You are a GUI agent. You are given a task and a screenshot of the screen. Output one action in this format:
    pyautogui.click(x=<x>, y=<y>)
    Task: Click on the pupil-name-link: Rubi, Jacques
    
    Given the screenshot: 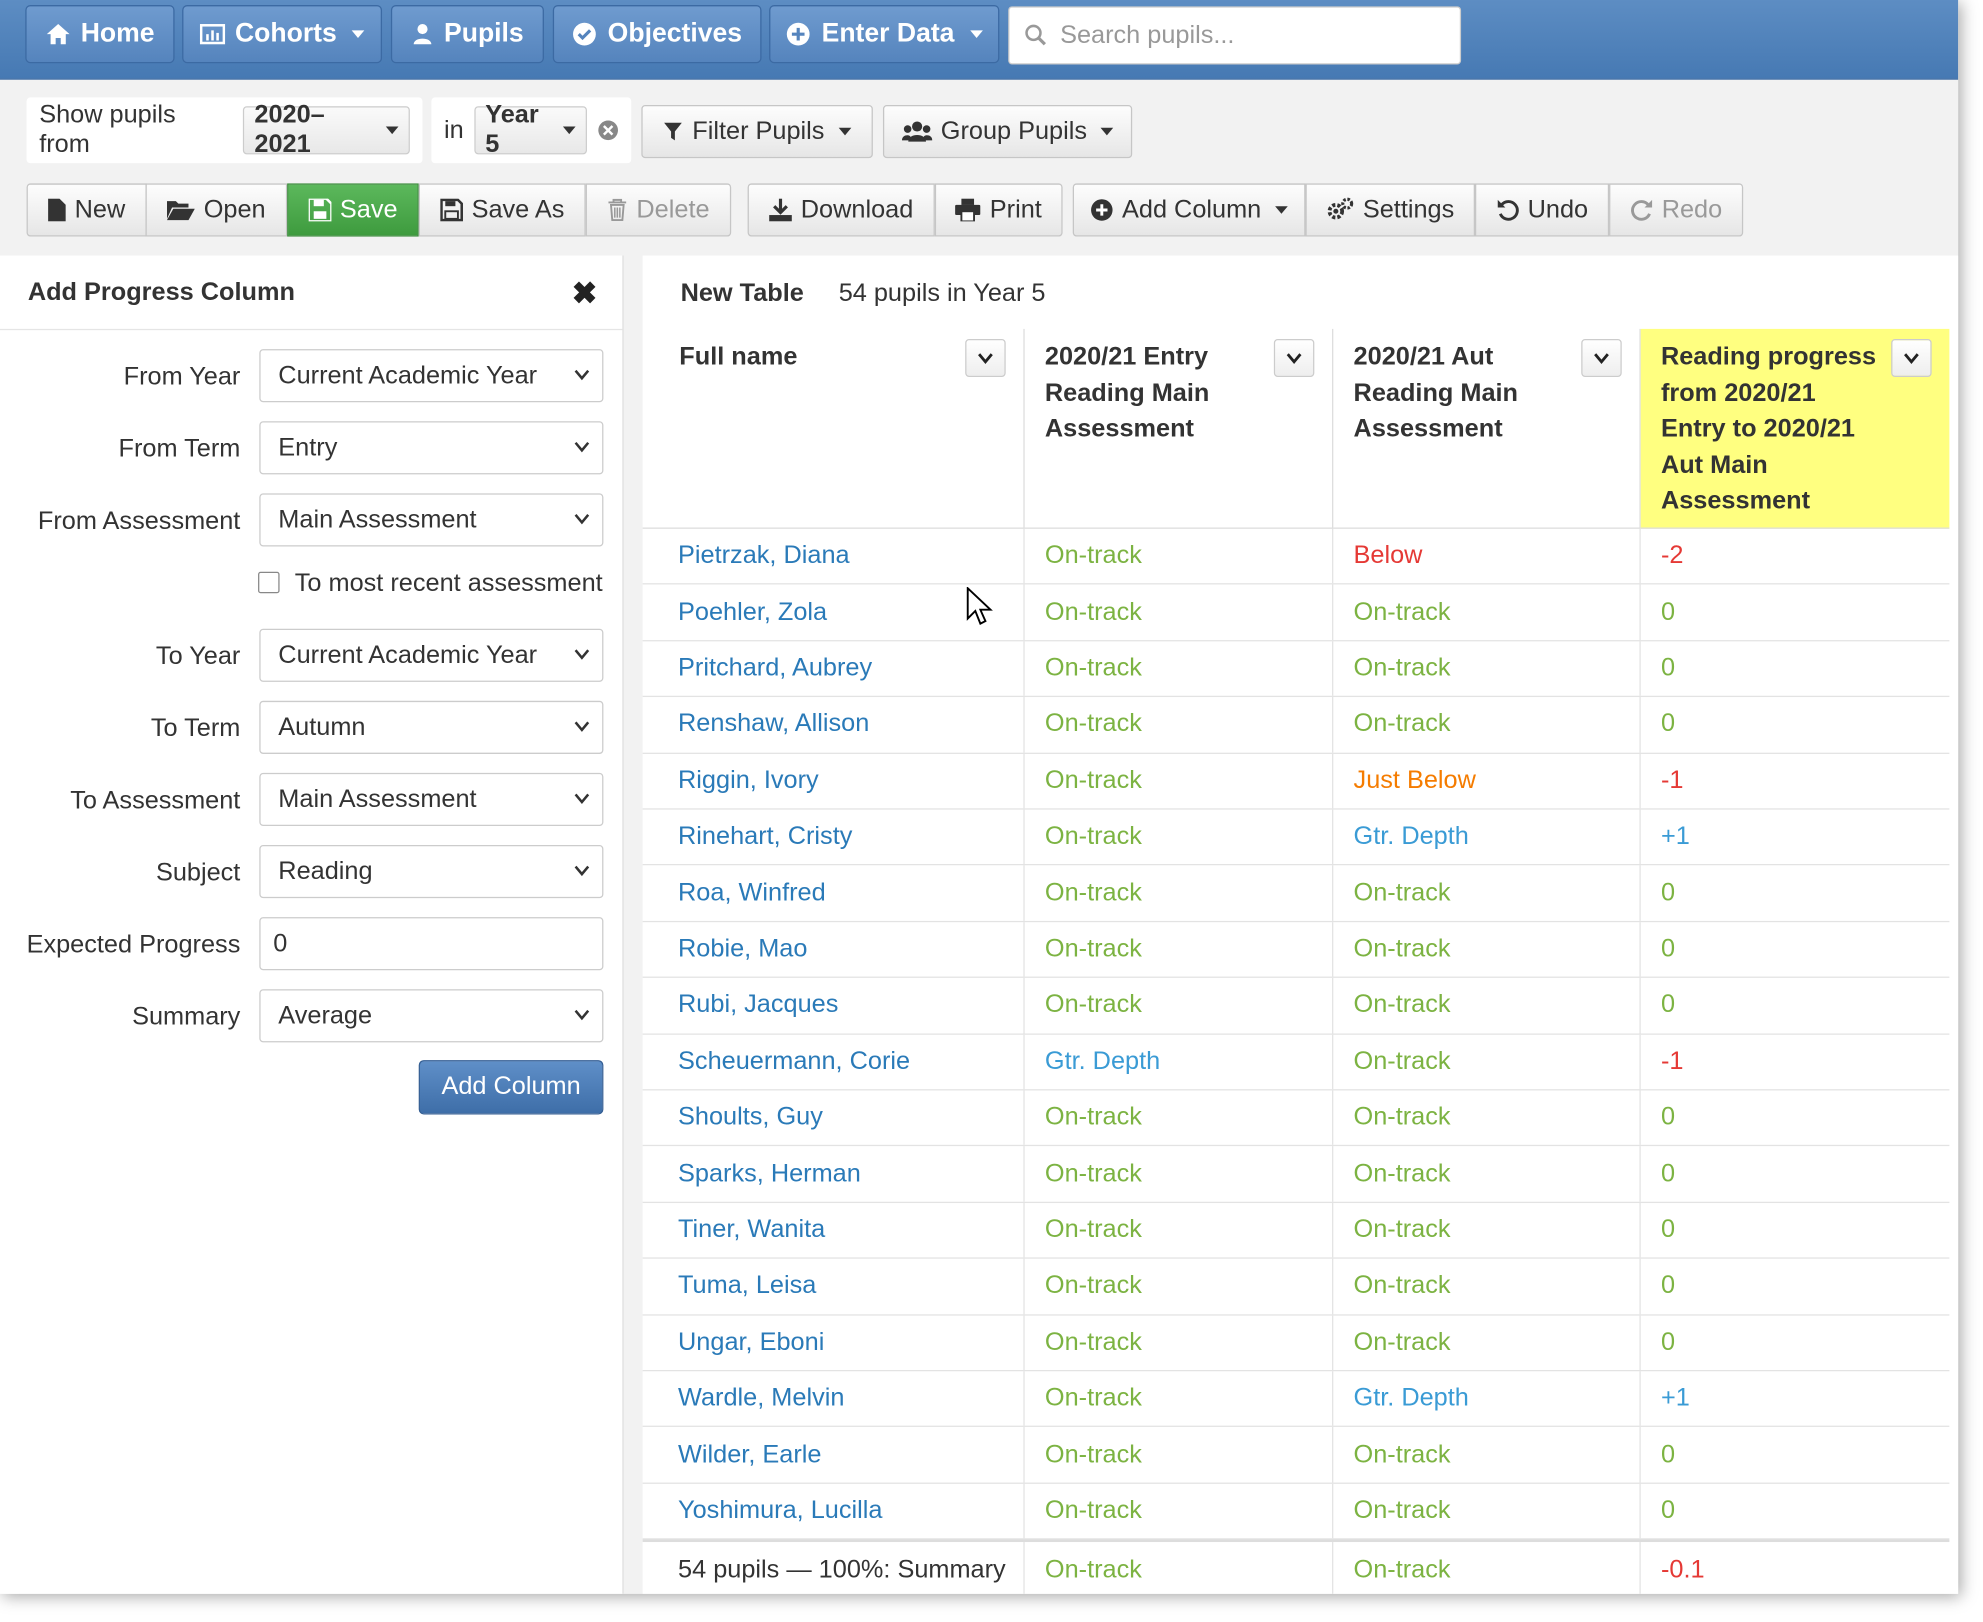 What is the action you would take?
    pyautogui.click(x=834, y=1005)
    